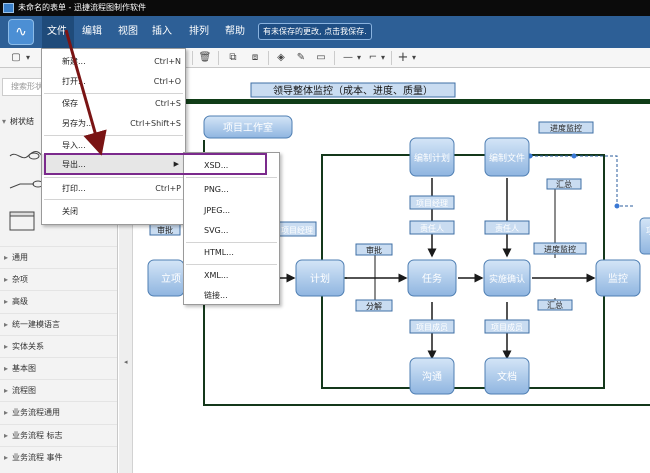 The width and height of the screenshot is (650, 473). Describe the element at coordinates (58, 279) in the screenshot. I see `category-misc: ▸ 杂项` at that location.